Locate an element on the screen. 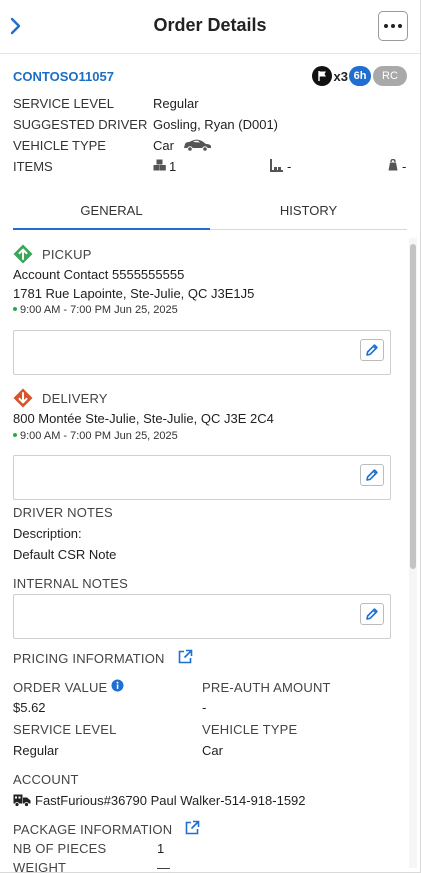  pickup-note-box is located at coordinates (202, 352).